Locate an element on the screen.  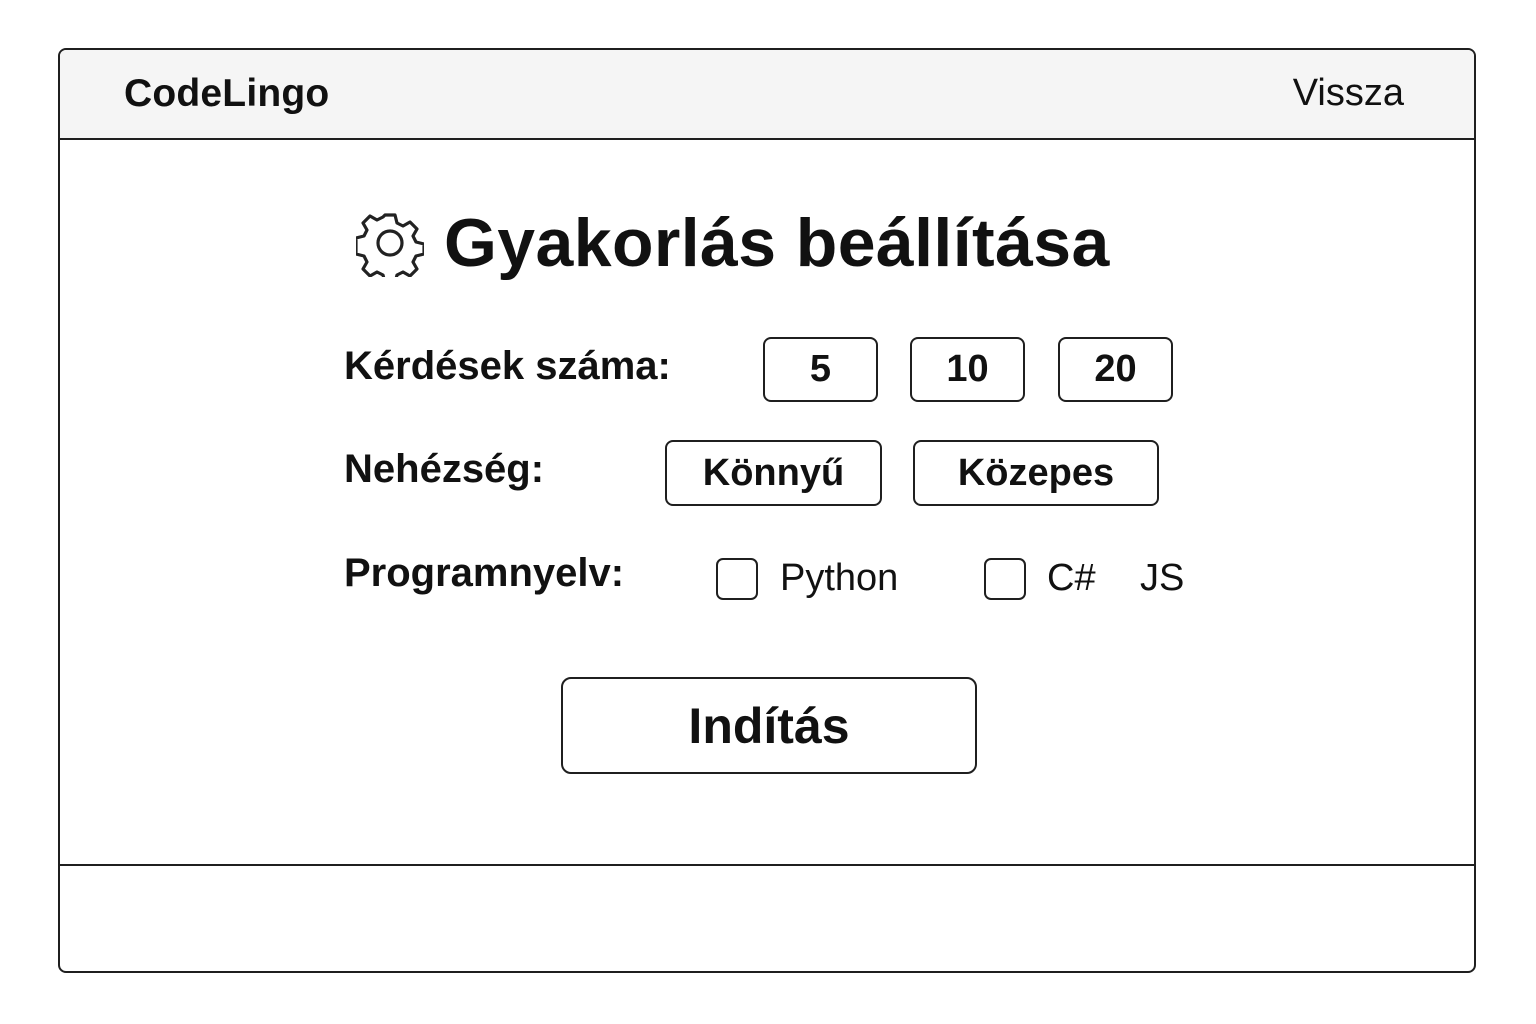
csharp-option-label: C# is located at coordinates (1071, 578).